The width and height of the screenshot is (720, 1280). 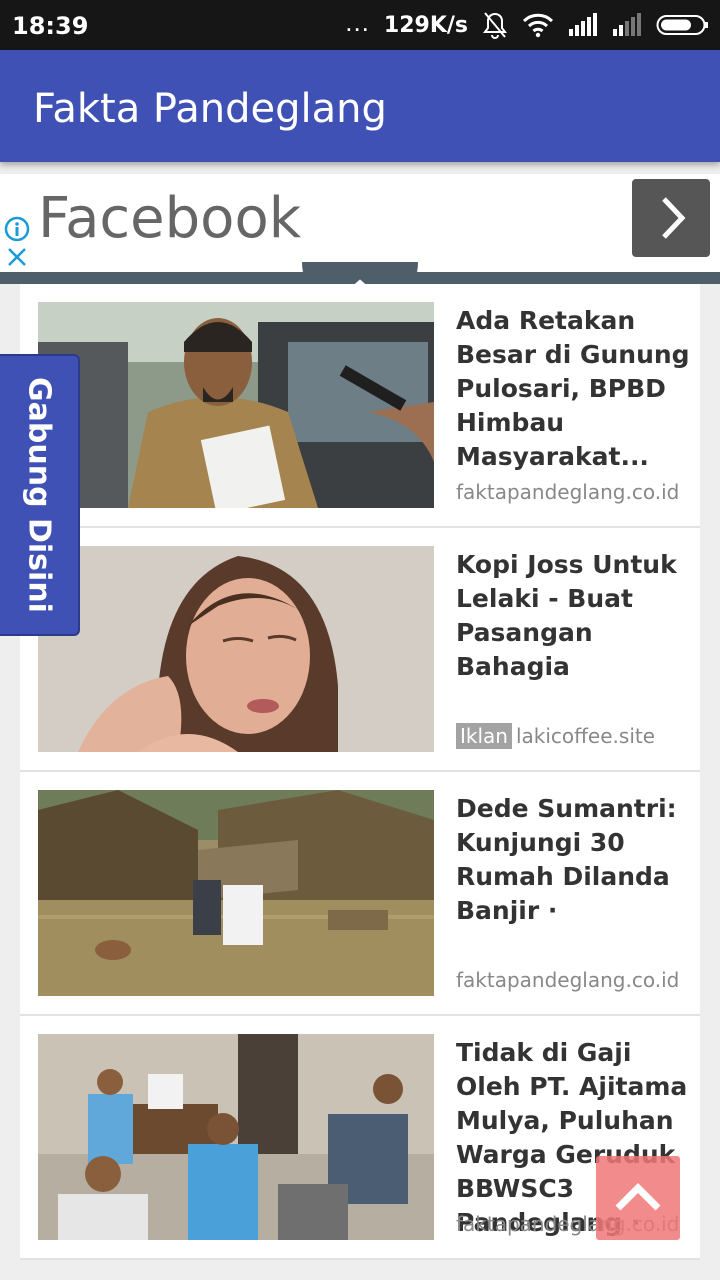 What do you see at coordinates (169, 218) in the screenshot?
I see `ad-title: Facebook` at bounding box center [169, 218].